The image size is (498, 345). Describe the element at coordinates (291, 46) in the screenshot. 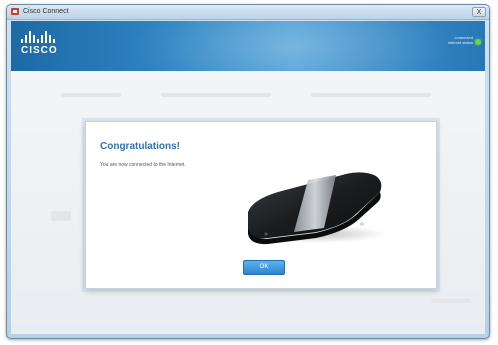

I see `header-decoration` at that location.